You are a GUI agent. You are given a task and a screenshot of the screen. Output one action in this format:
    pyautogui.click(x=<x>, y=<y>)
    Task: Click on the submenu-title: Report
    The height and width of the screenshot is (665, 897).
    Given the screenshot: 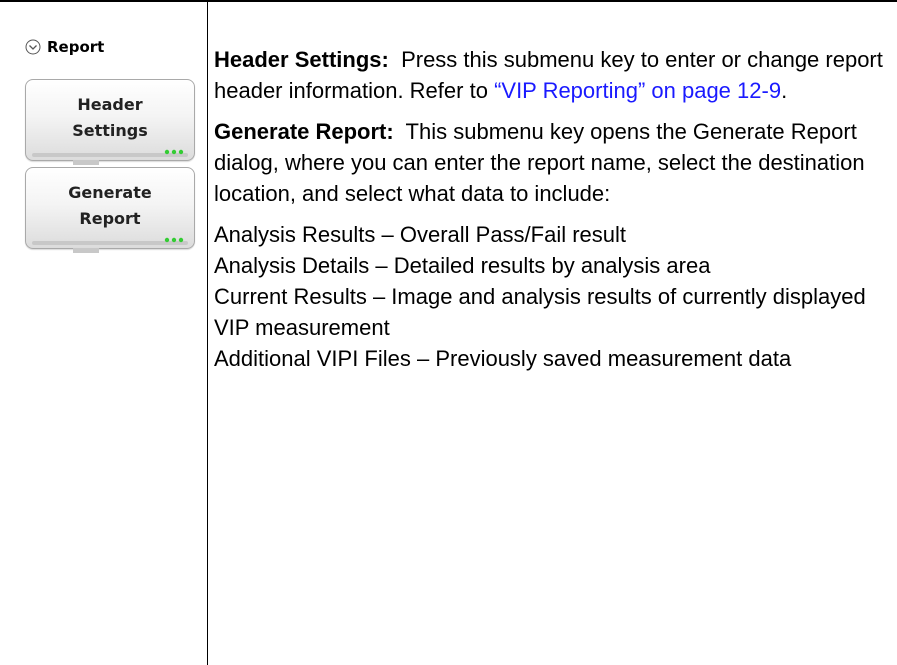 What is the action you would take?
    pyautogui.click(x=76, y=47)
    